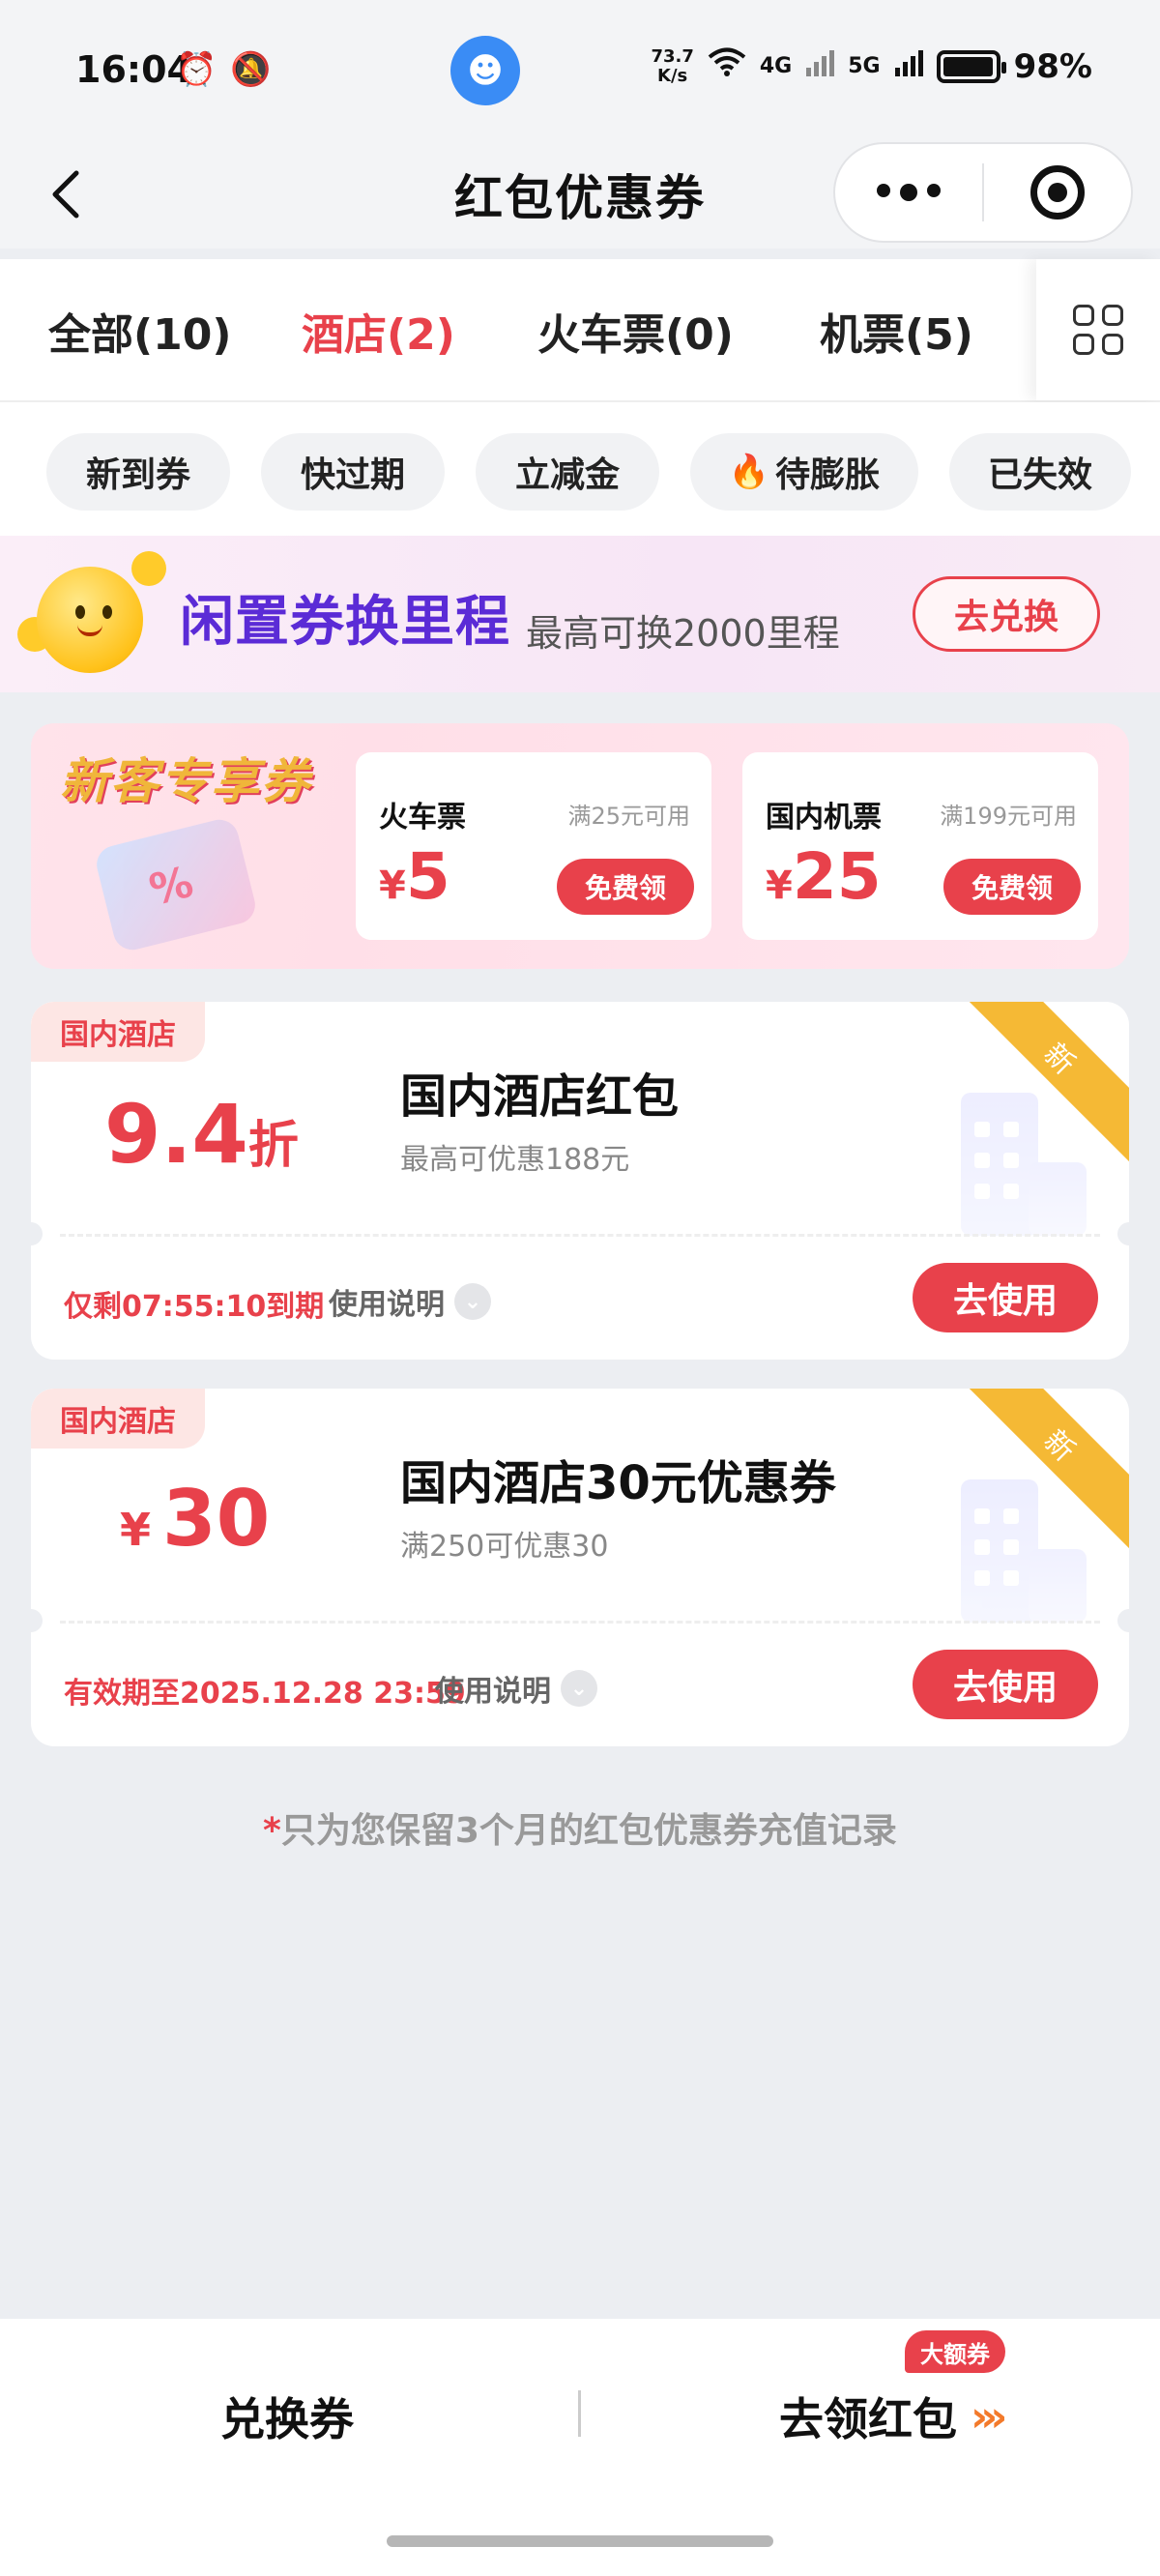  Describe the element at coordinates (287, 2416) in the screenshot. I see `exchange-coupon-button: 兑换券` at that location.